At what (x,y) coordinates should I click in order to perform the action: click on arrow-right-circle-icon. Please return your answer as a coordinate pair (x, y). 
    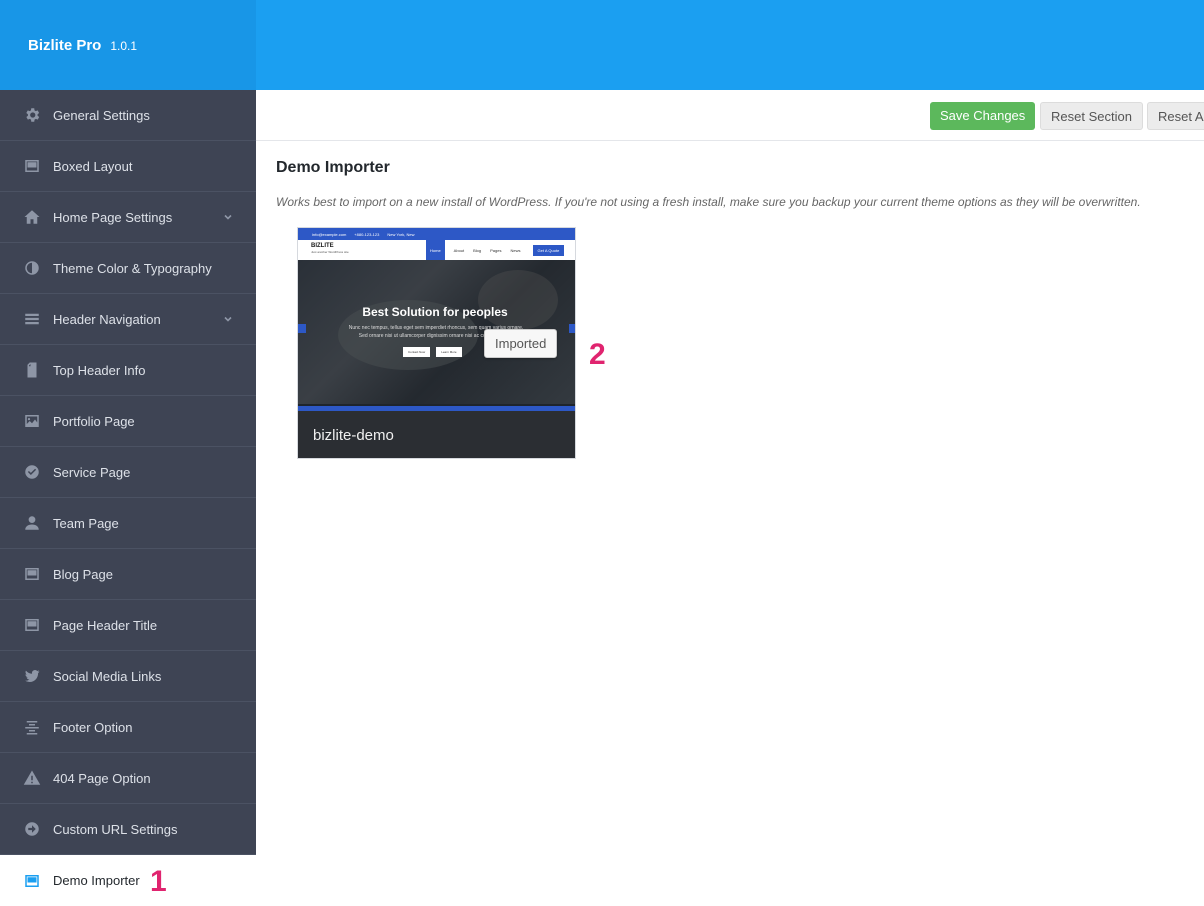
    Looking at the image, I should click on (32, 829).